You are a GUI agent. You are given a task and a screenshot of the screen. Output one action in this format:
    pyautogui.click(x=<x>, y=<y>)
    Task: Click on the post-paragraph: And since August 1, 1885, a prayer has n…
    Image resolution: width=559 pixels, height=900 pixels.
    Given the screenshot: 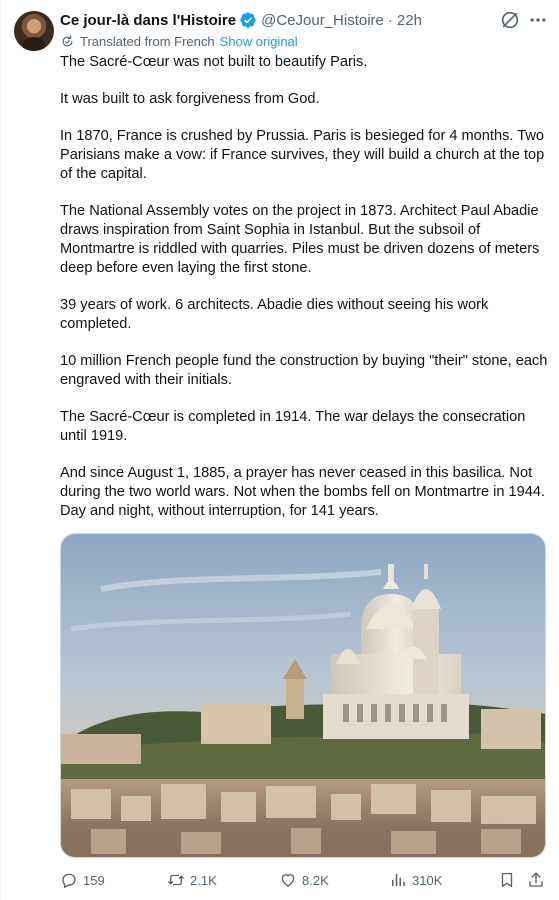 What is the action you would take?
    pyautogui.click(x=303, y=492)
    